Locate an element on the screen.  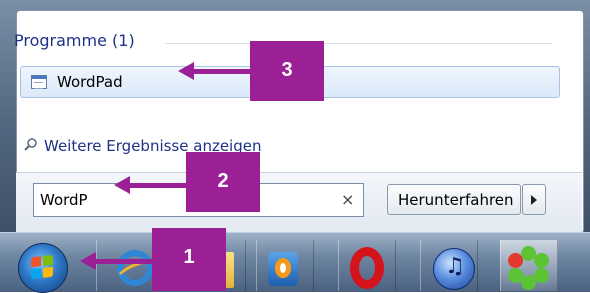
itunes-icon: ♫ is located at coordinates (454, 269).